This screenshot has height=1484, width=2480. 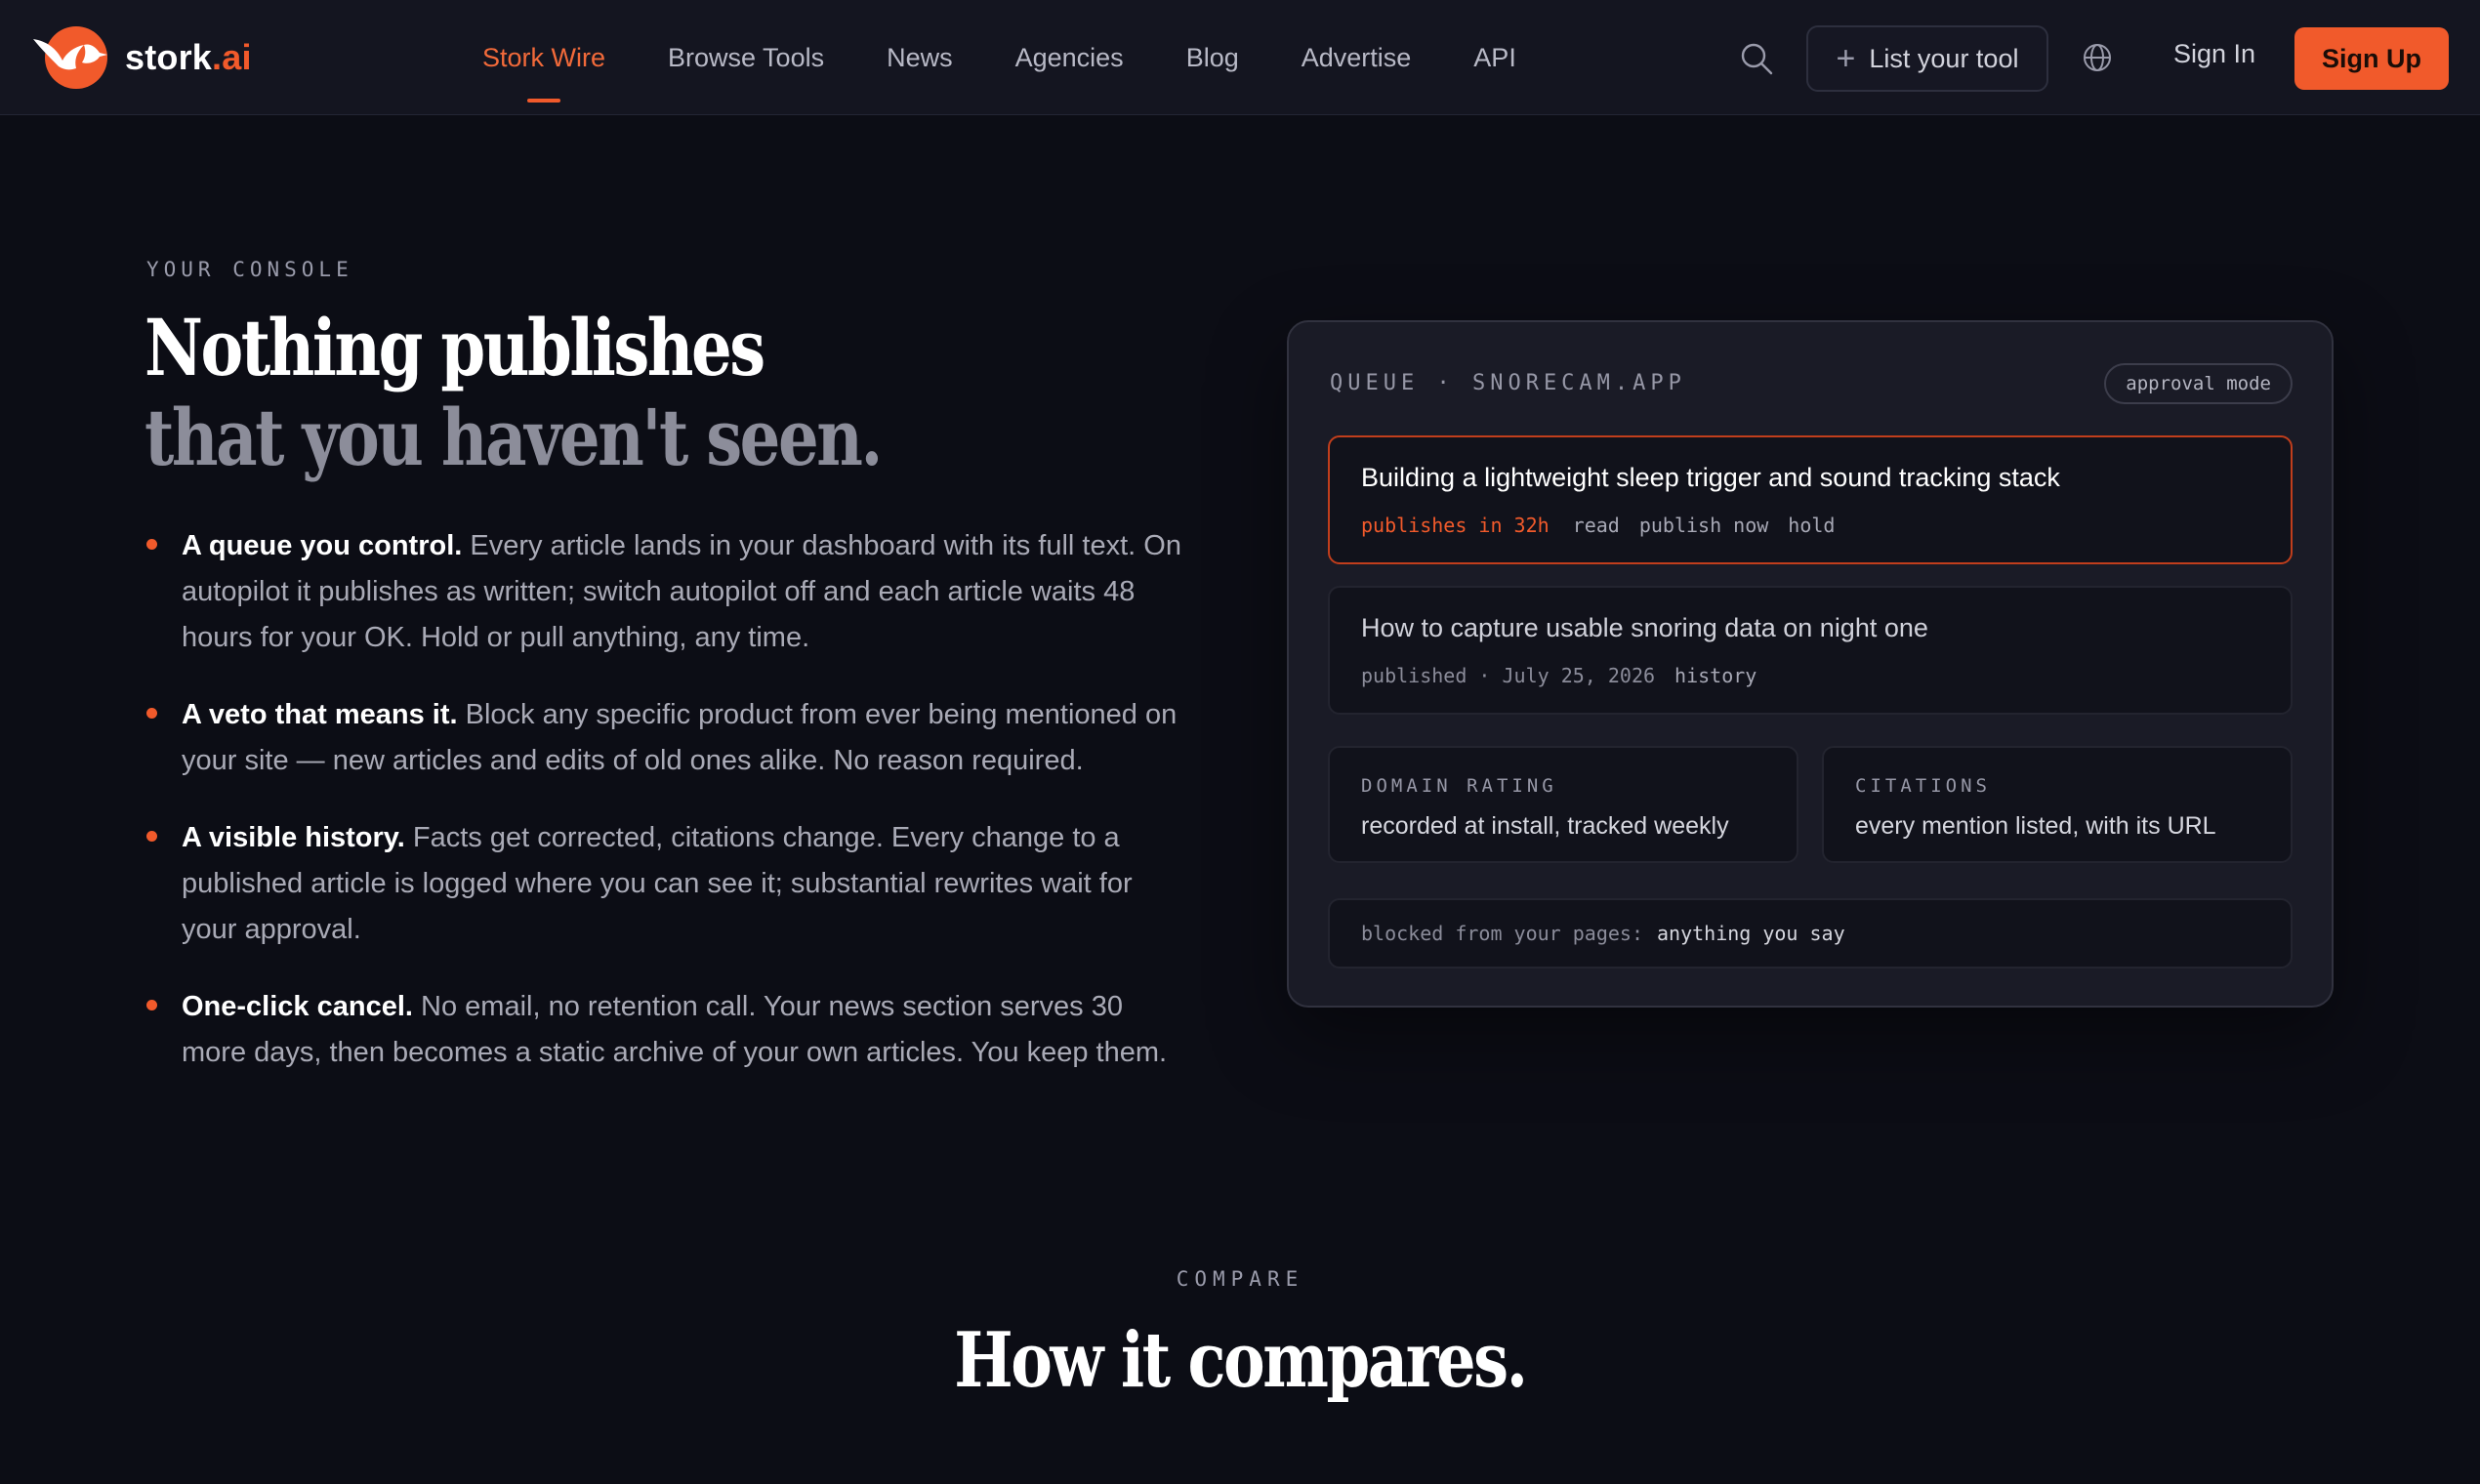 What do you see at coordinates (1545, 826) in the screenshot?
I see `domain-rating-value: recorded at install, tracked weekly` at bounding box center [1545, 826].